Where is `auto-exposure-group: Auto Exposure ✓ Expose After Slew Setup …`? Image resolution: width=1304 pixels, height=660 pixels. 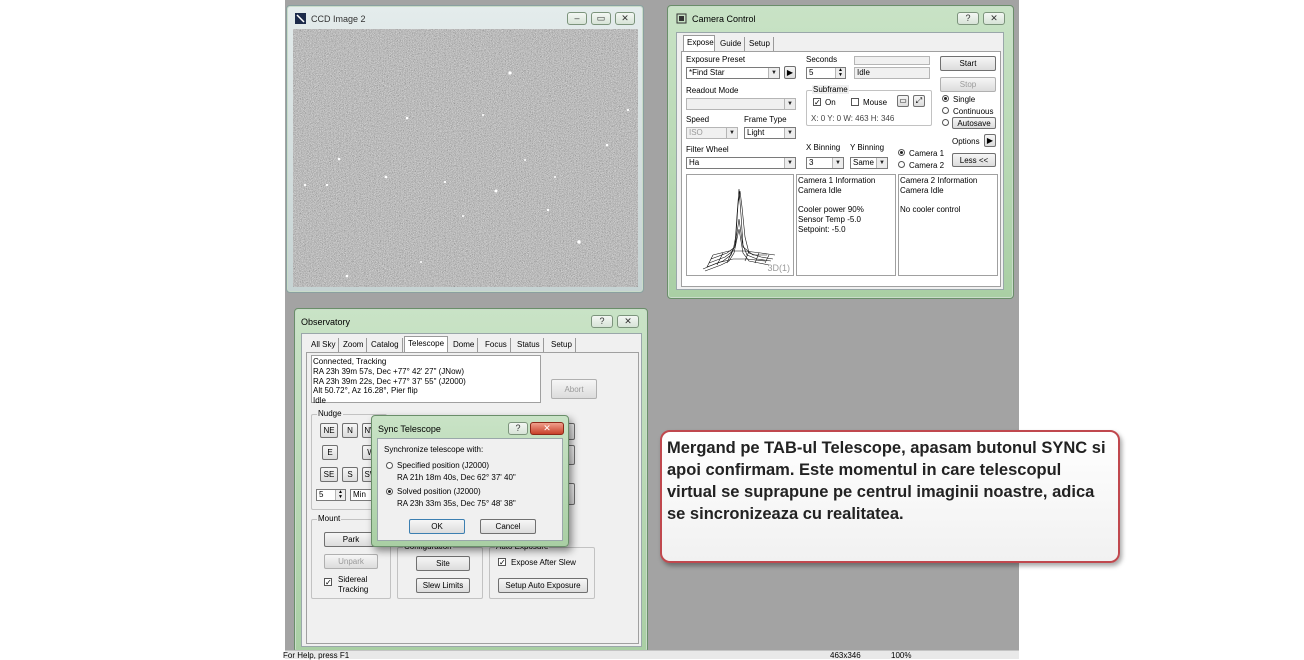 auto-exposure-group: Auto Exposure ✓ Expose After Slew Setup … is located at coordinates (542, 570).